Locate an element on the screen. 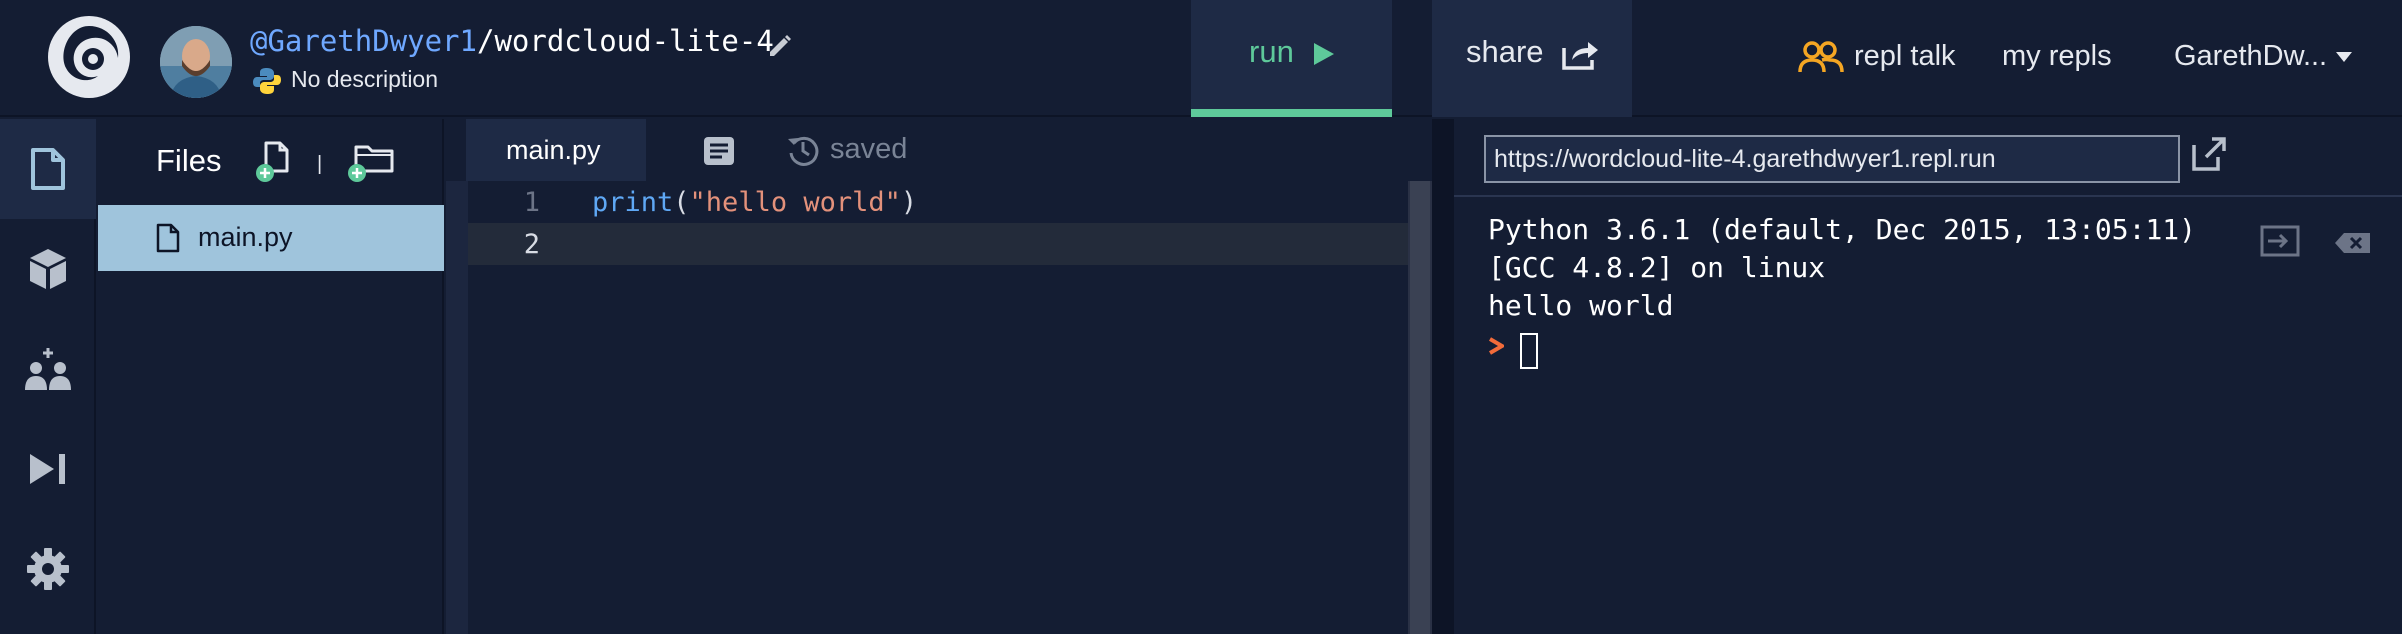  multiplayer-icon is located at coordinates (48, 369).